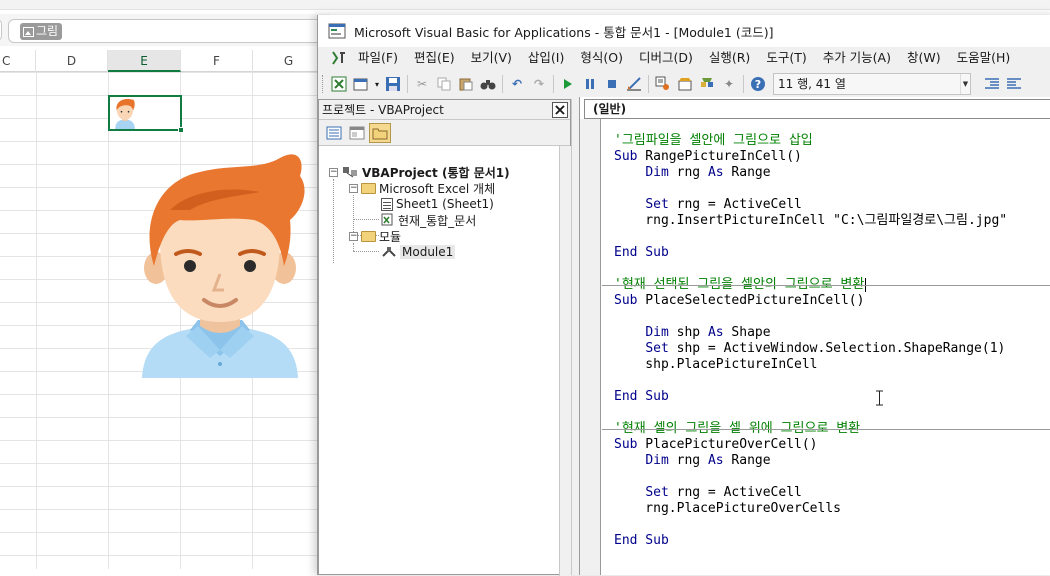  Describe the element at coordinates (817, 109) in the screenshot. I see `object-dropdown: (일반)` at that location.